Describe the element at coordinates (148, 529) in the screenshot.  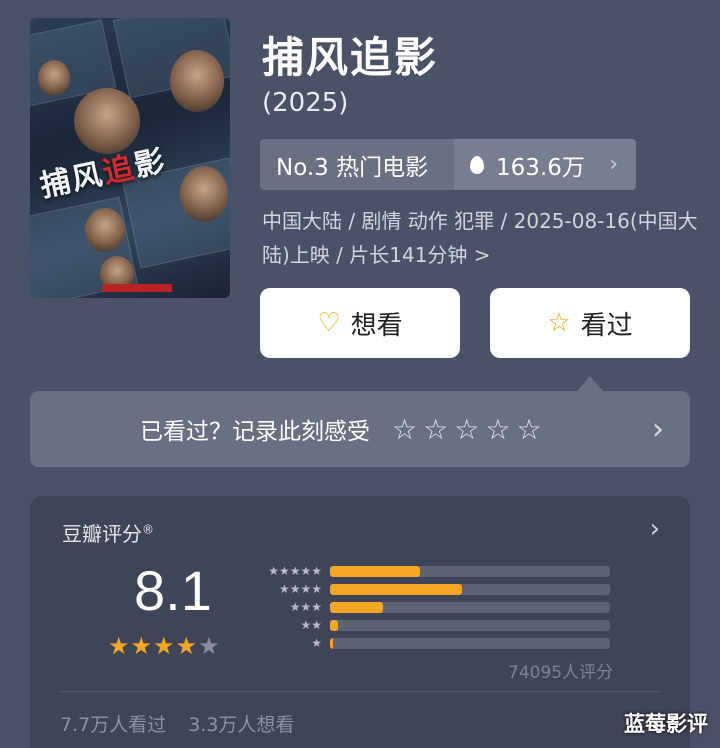
I see `registered-mark: ®` at that location.